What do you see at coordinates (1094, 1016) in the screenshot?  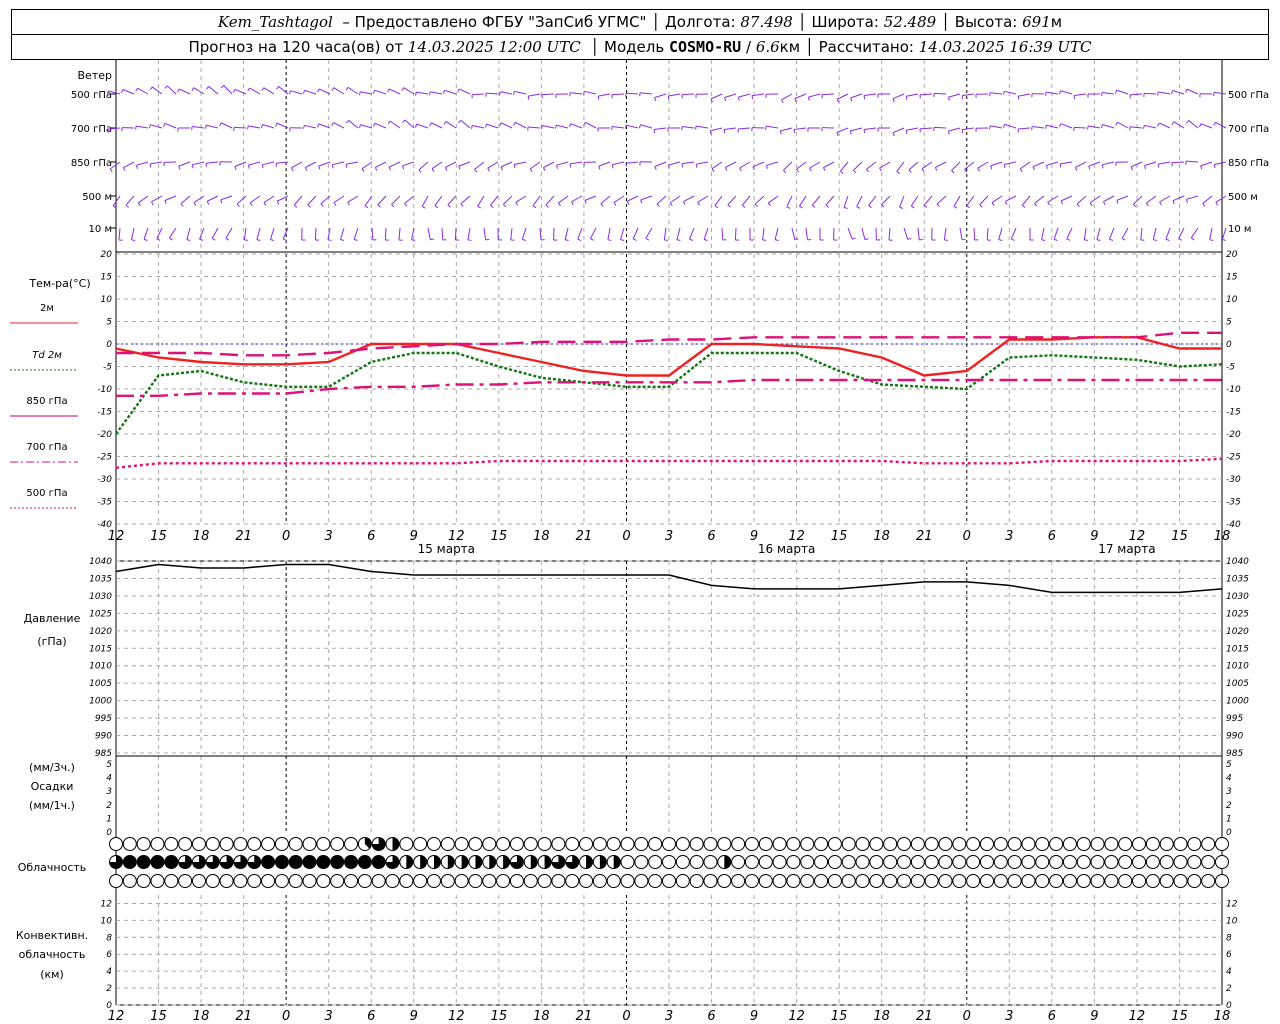 I see `hour-label-bottom: 9` at bounding box center [1094, 1016].